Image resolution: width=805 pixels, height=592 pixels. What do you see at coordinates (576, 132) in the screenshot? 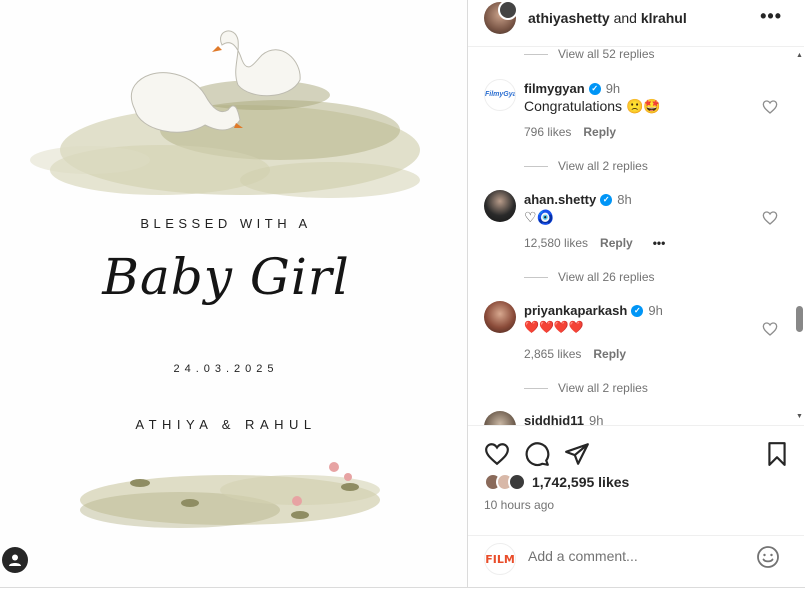
I see `comment-meta: 796 likes Reply` at bounding box center [576, 132].